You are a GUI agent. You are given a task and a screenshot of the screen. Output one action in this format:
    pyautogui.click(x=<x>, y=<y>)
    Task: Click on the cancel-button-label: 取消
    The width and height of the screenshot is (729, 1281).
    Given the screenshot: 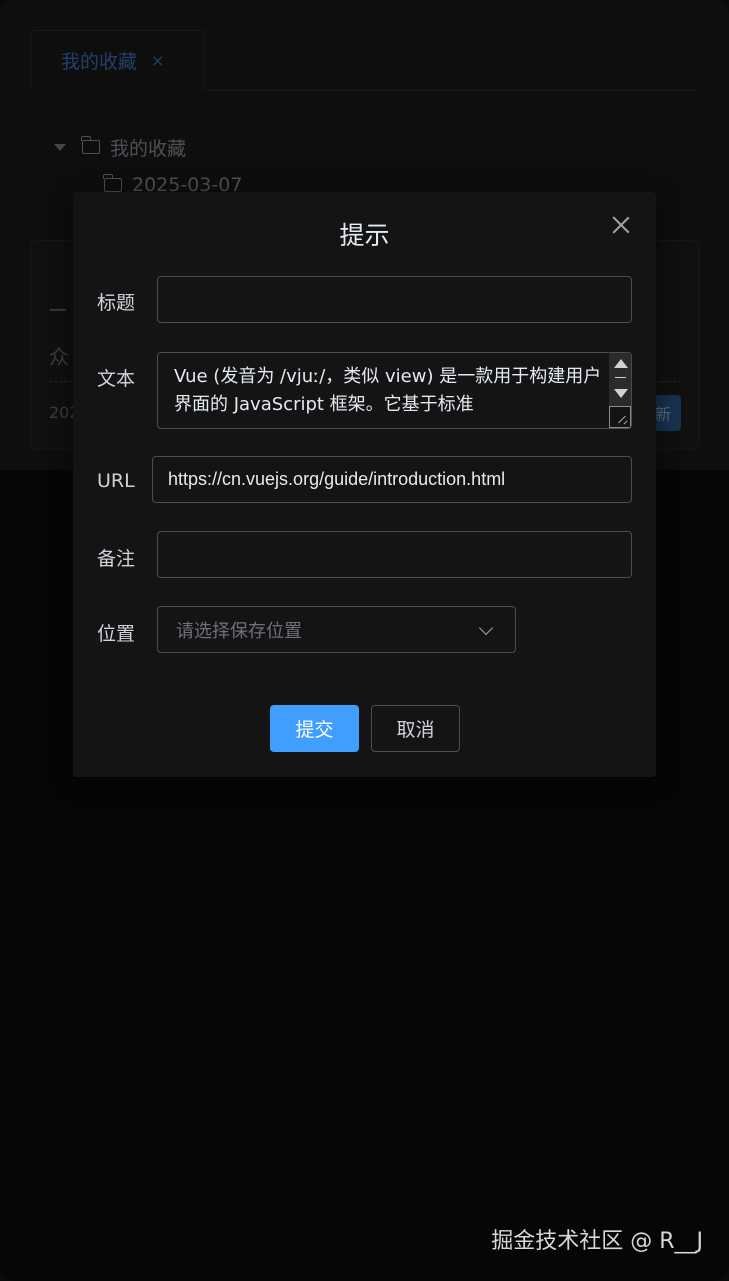 What is the action you would take?
    pyautogui.click(x=415, y=730)
    